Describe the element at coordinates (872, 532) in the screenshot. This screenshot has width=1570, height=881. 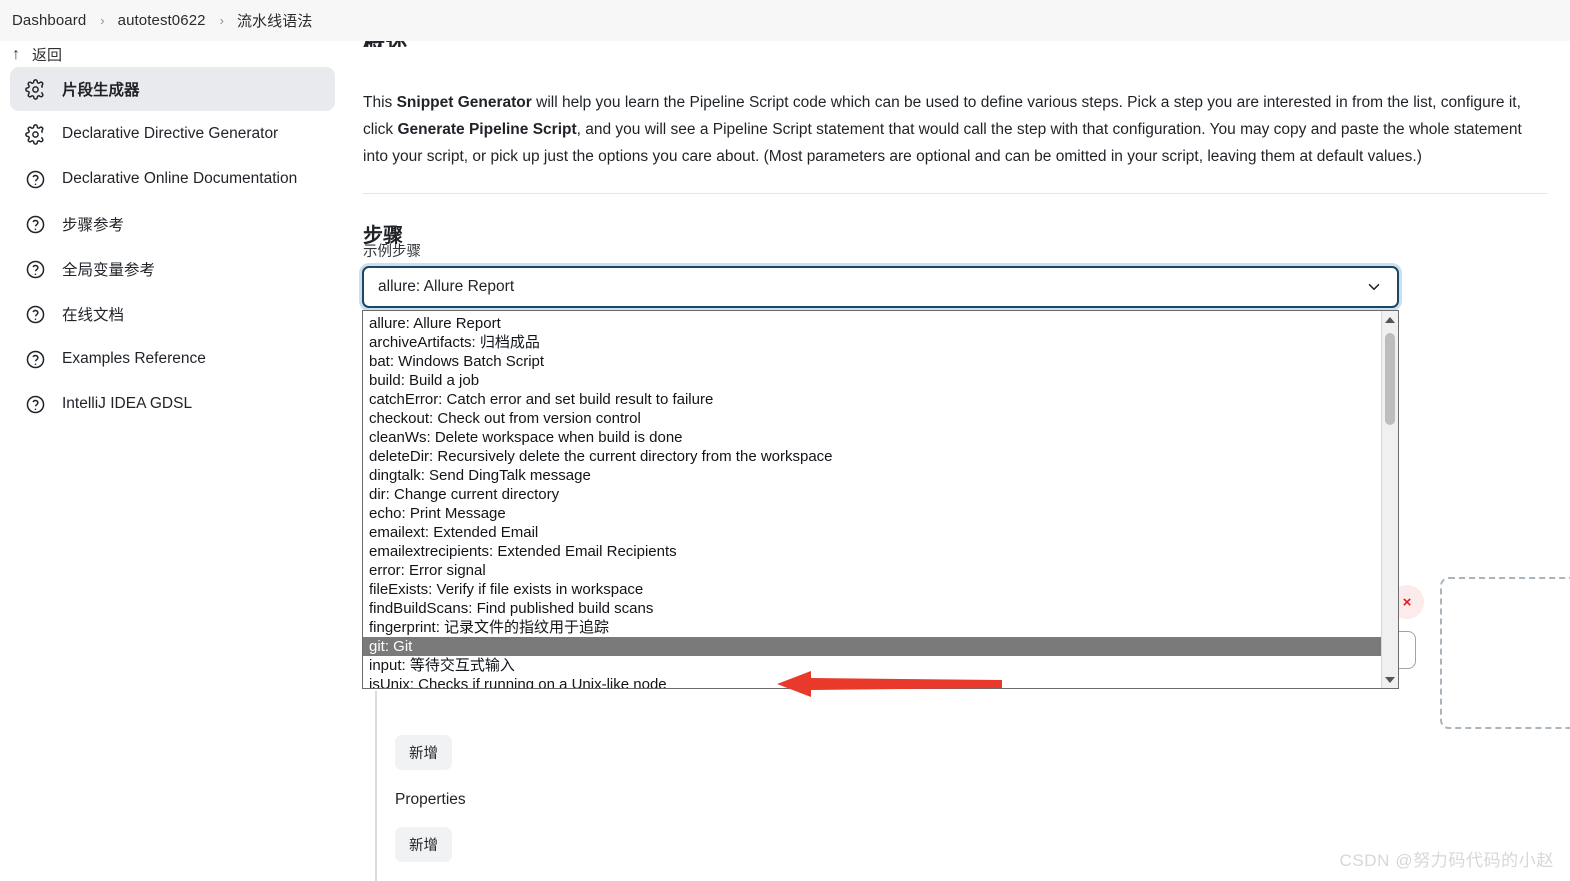
I see `dropdown-option: emailext: Extended Email` at that location.